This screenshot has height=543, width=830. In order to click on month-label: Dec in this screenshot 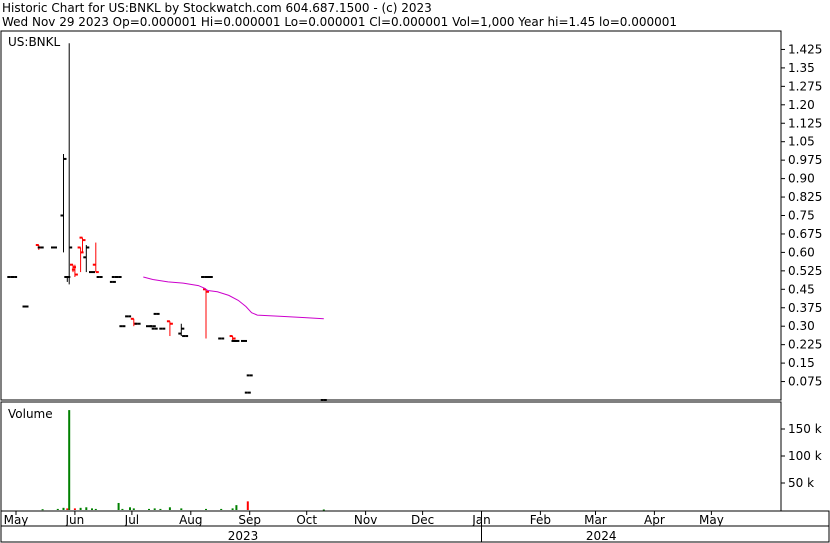, I will do `click(422, 520)`.